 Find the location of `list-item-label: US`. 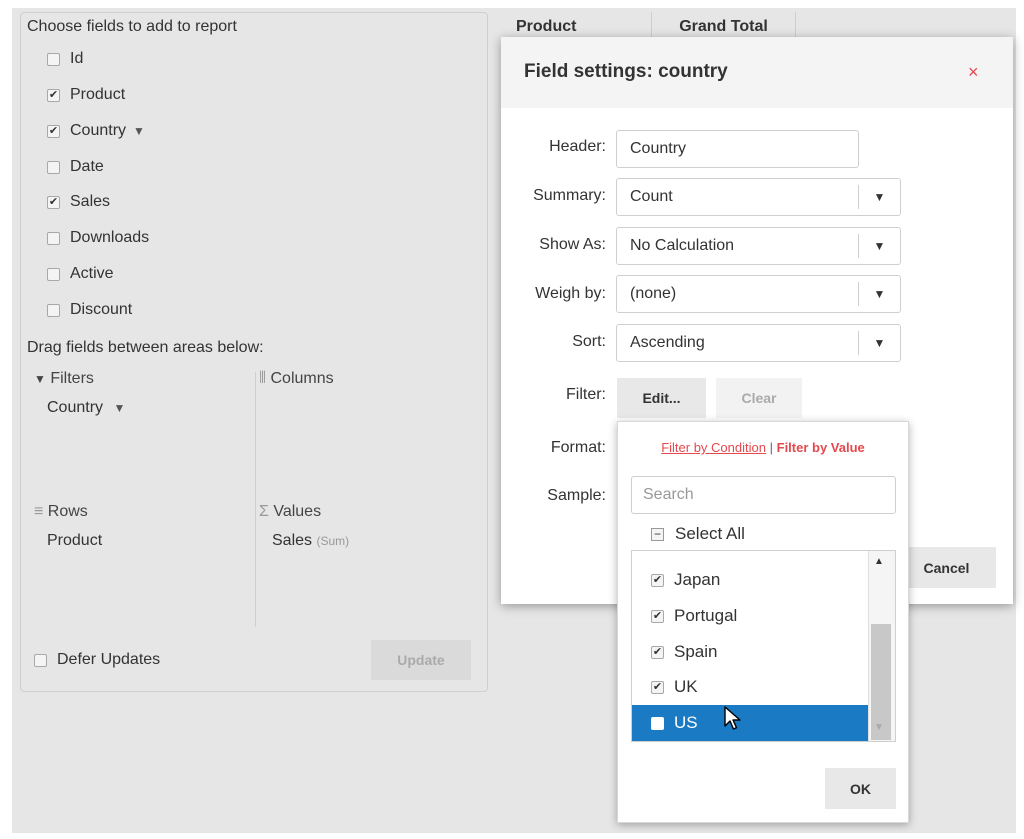

list-item-label: US is located at coordinates (686, 722).